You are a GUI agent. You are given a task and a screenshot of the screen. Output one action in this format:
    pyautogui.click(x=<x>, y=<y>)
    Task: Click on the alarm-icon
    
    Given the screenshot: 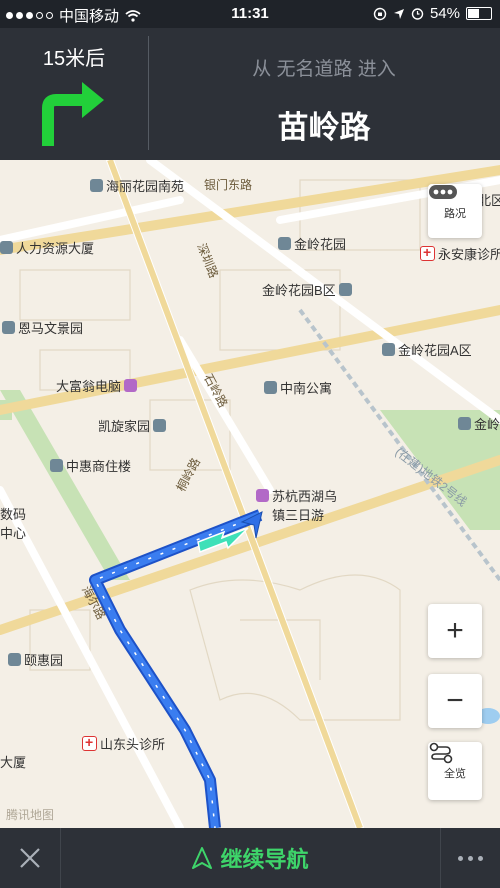 What is the action you would take?
    pyautogui.click(x=417, y=14)
    